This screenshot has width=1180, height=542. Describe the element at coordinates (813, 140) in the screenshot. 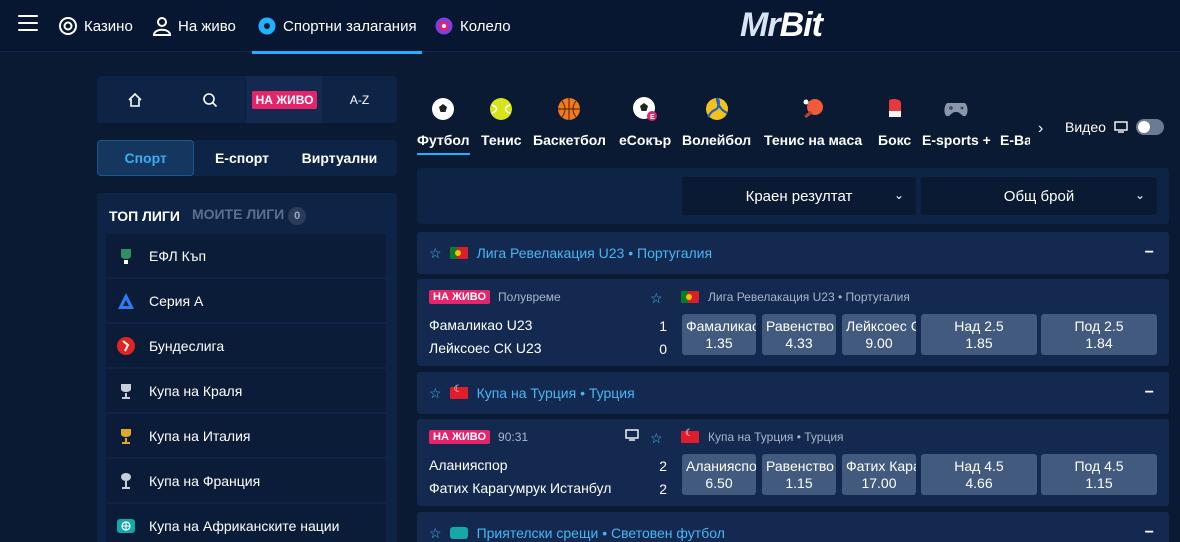

I see `sport-label: Тенис на маса` at that location.